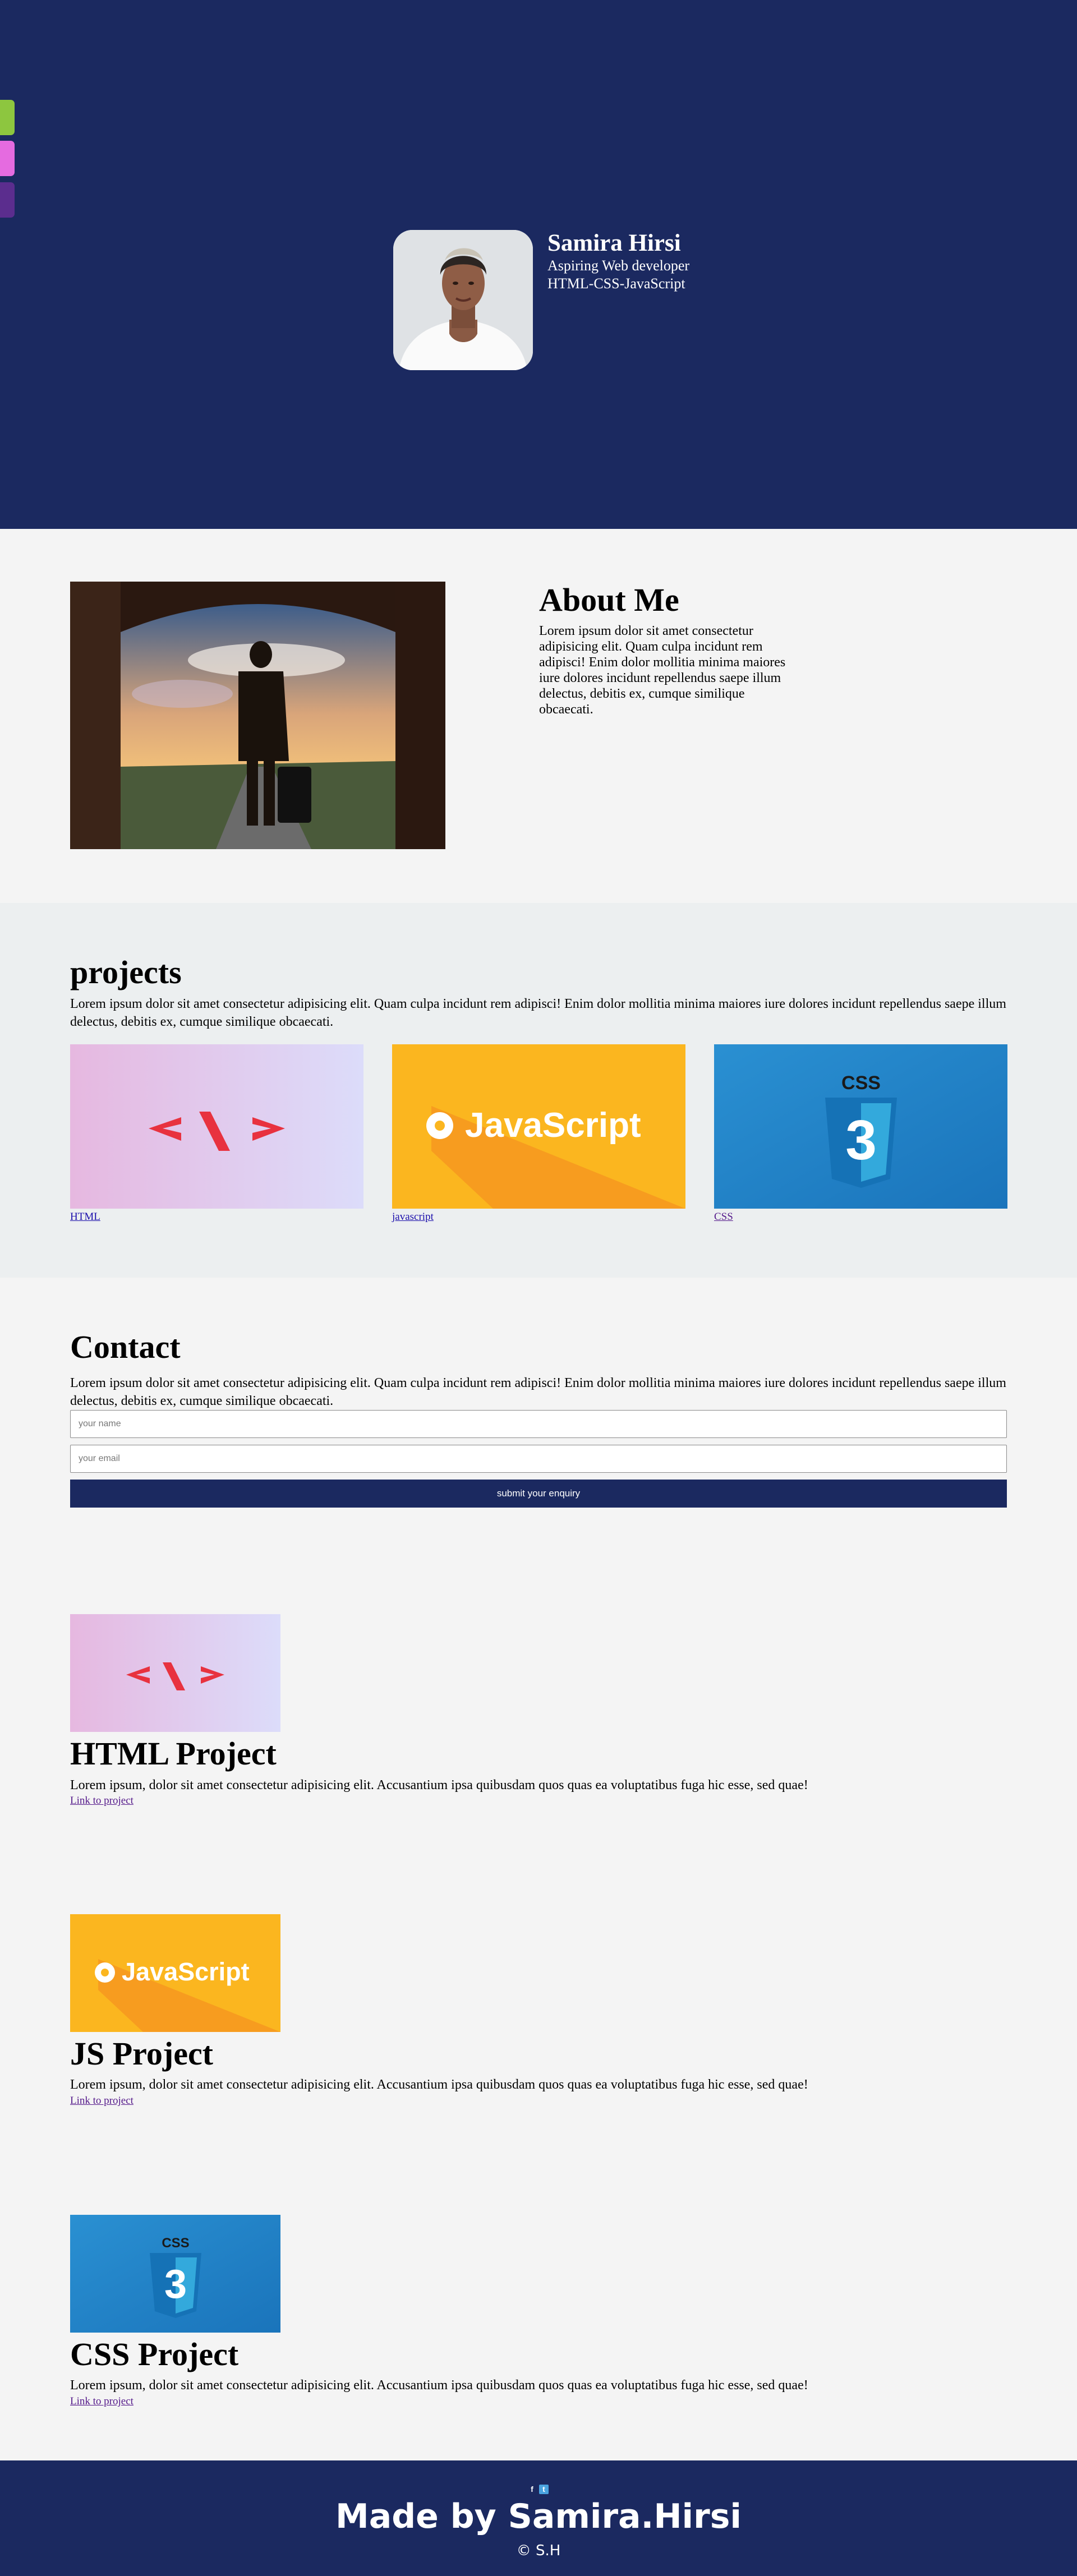 This screenshot has width=1077, height=2576. I want to click on about-title: About Me, so click(609, 600).